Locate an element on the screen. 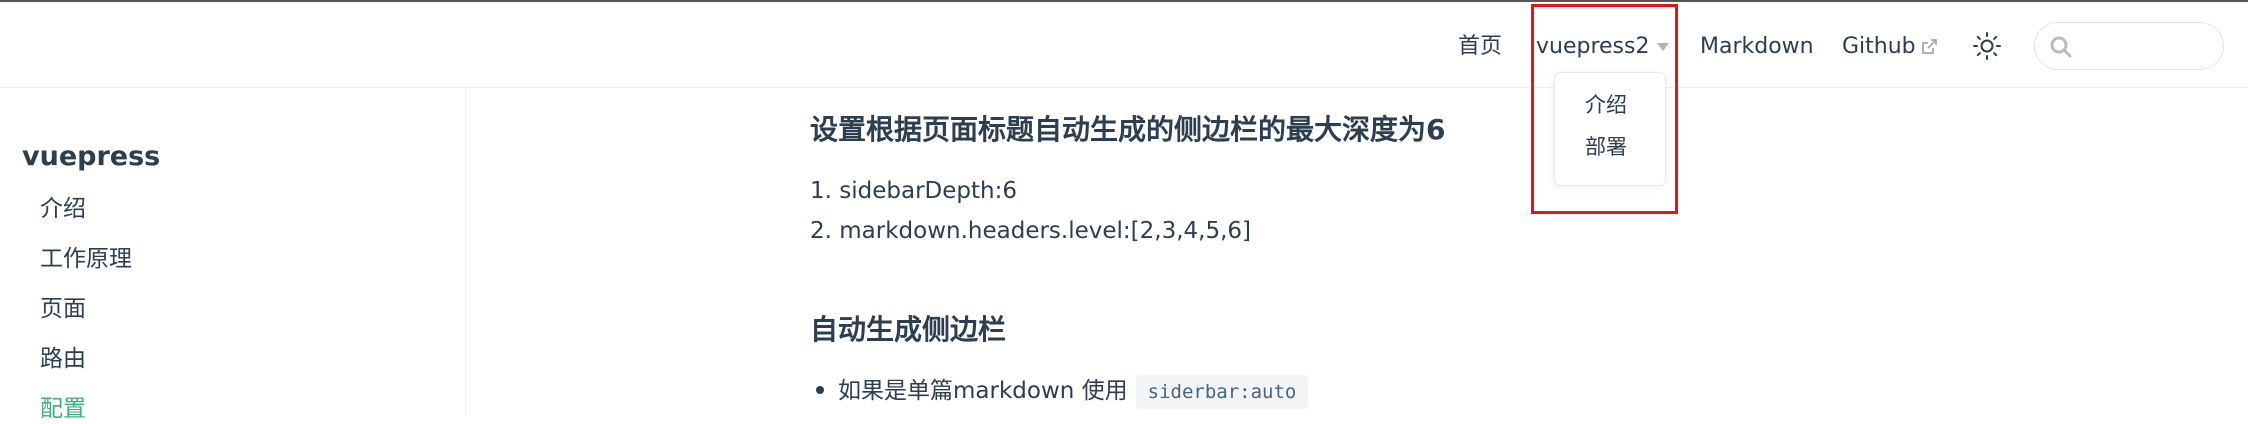  dropdown-item-intro: 介绍 is located at coordinates (1606, 105).